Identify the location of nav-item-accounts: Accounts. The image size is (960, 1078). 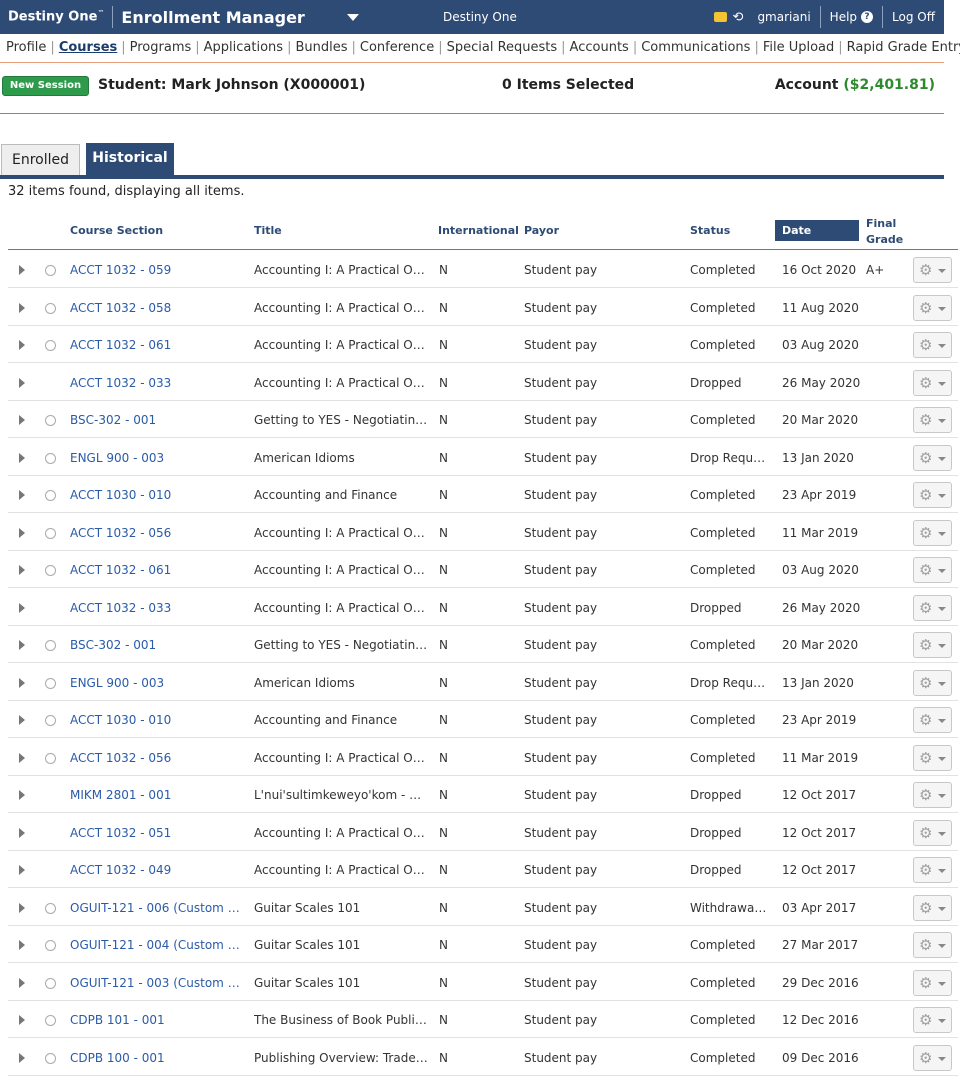
(599, 47).